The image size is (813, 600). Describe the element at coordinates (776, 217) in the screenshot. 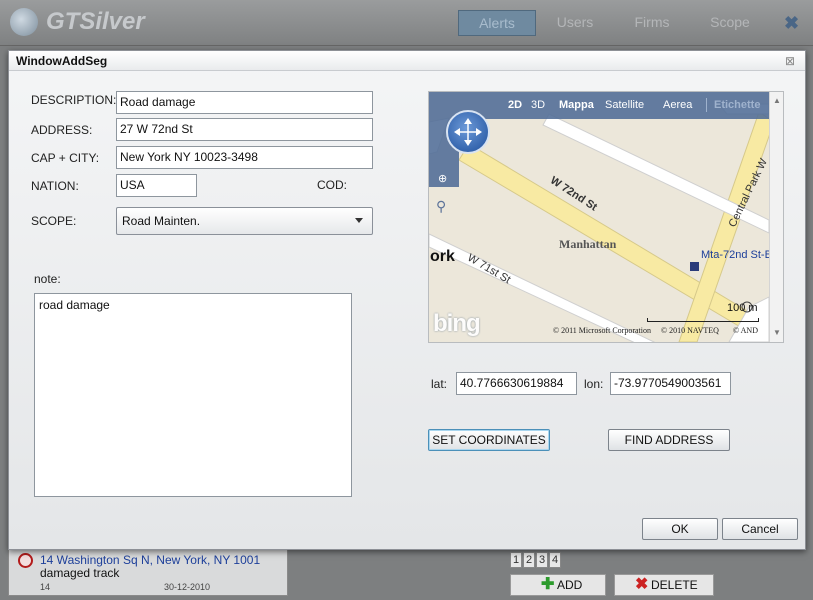

I see `map-scrollbar: ▲ ▼` at that location.